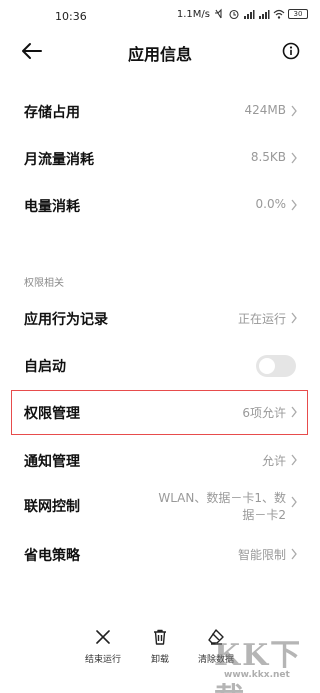  Describe the element at coordinates (264, 14) in the screenshot. I see `signal-2-icon` at that location.